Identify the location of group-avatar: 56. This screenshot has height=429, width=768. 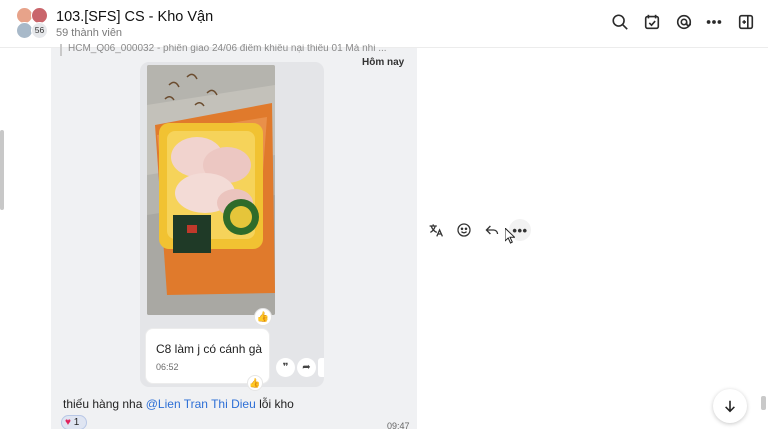
(32, 23).